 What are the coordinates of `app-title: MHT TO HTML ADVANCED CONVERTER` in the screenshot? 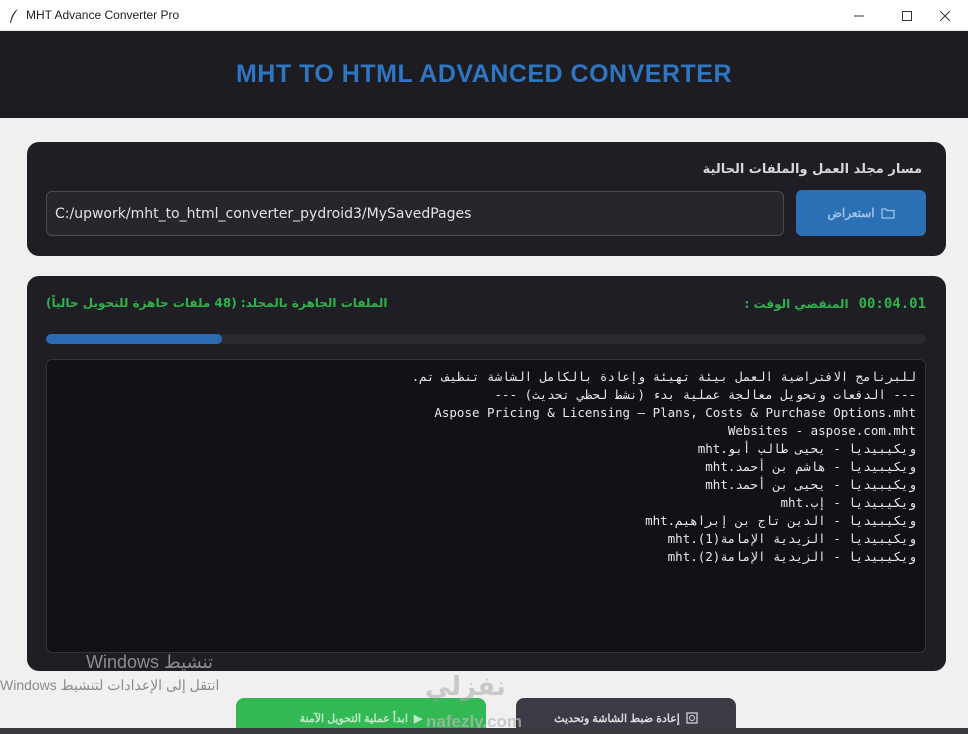 It's located at (484, 74).